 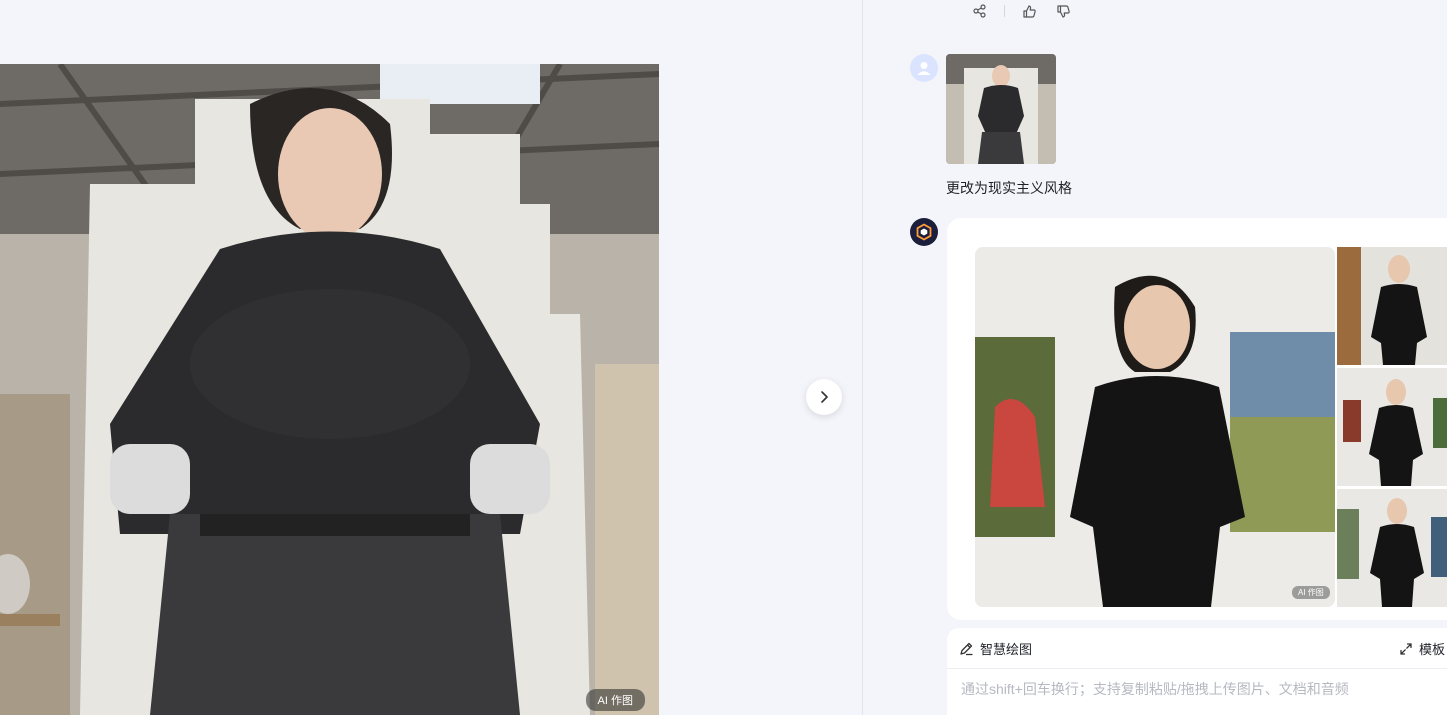 I want to click on smart-drawing-tool: 智慧绘图, so click(x=995, y=648).